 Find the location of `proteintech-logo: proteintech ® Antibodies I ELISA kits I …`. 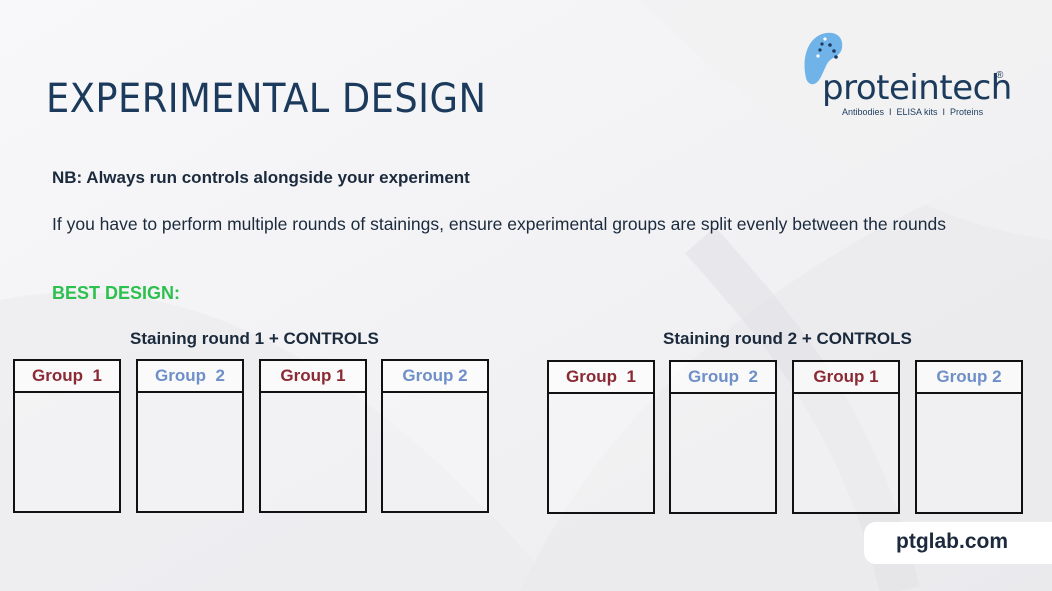

proteintech-logo: proteintech ® Antibodies I ELISA kits I … is located at coordinates (910, 77).